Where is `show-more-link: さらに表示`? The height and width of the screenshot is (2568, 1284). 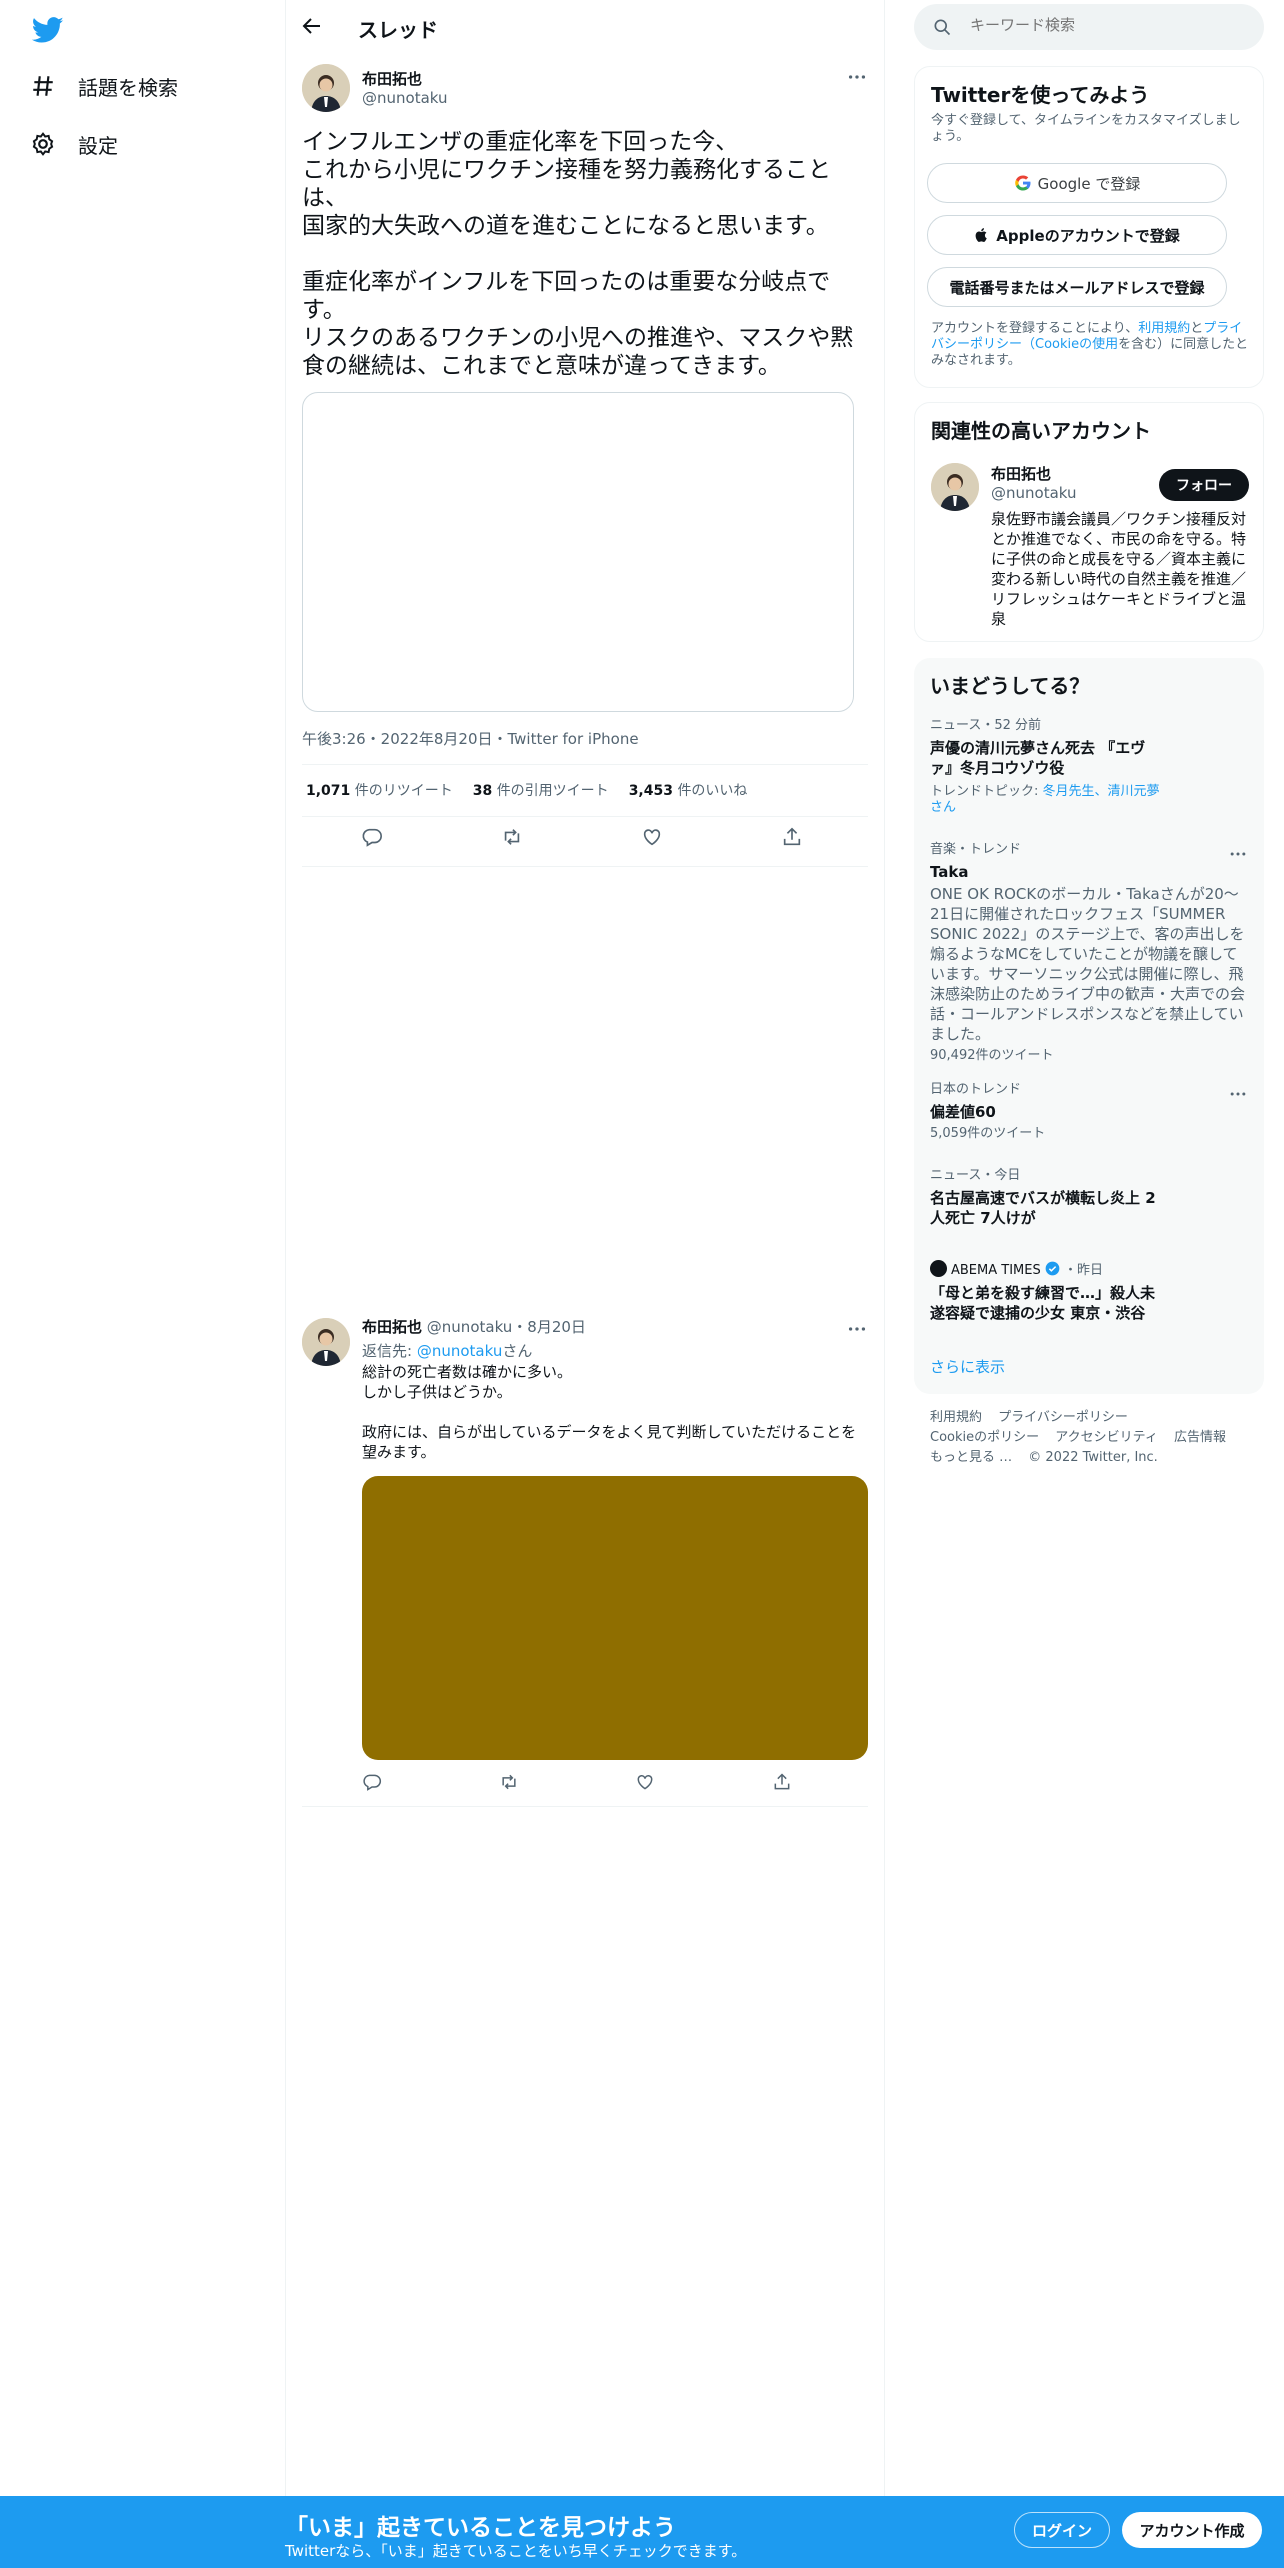 show-more-link: さらに表示 is located at coordinates (967, 1366).